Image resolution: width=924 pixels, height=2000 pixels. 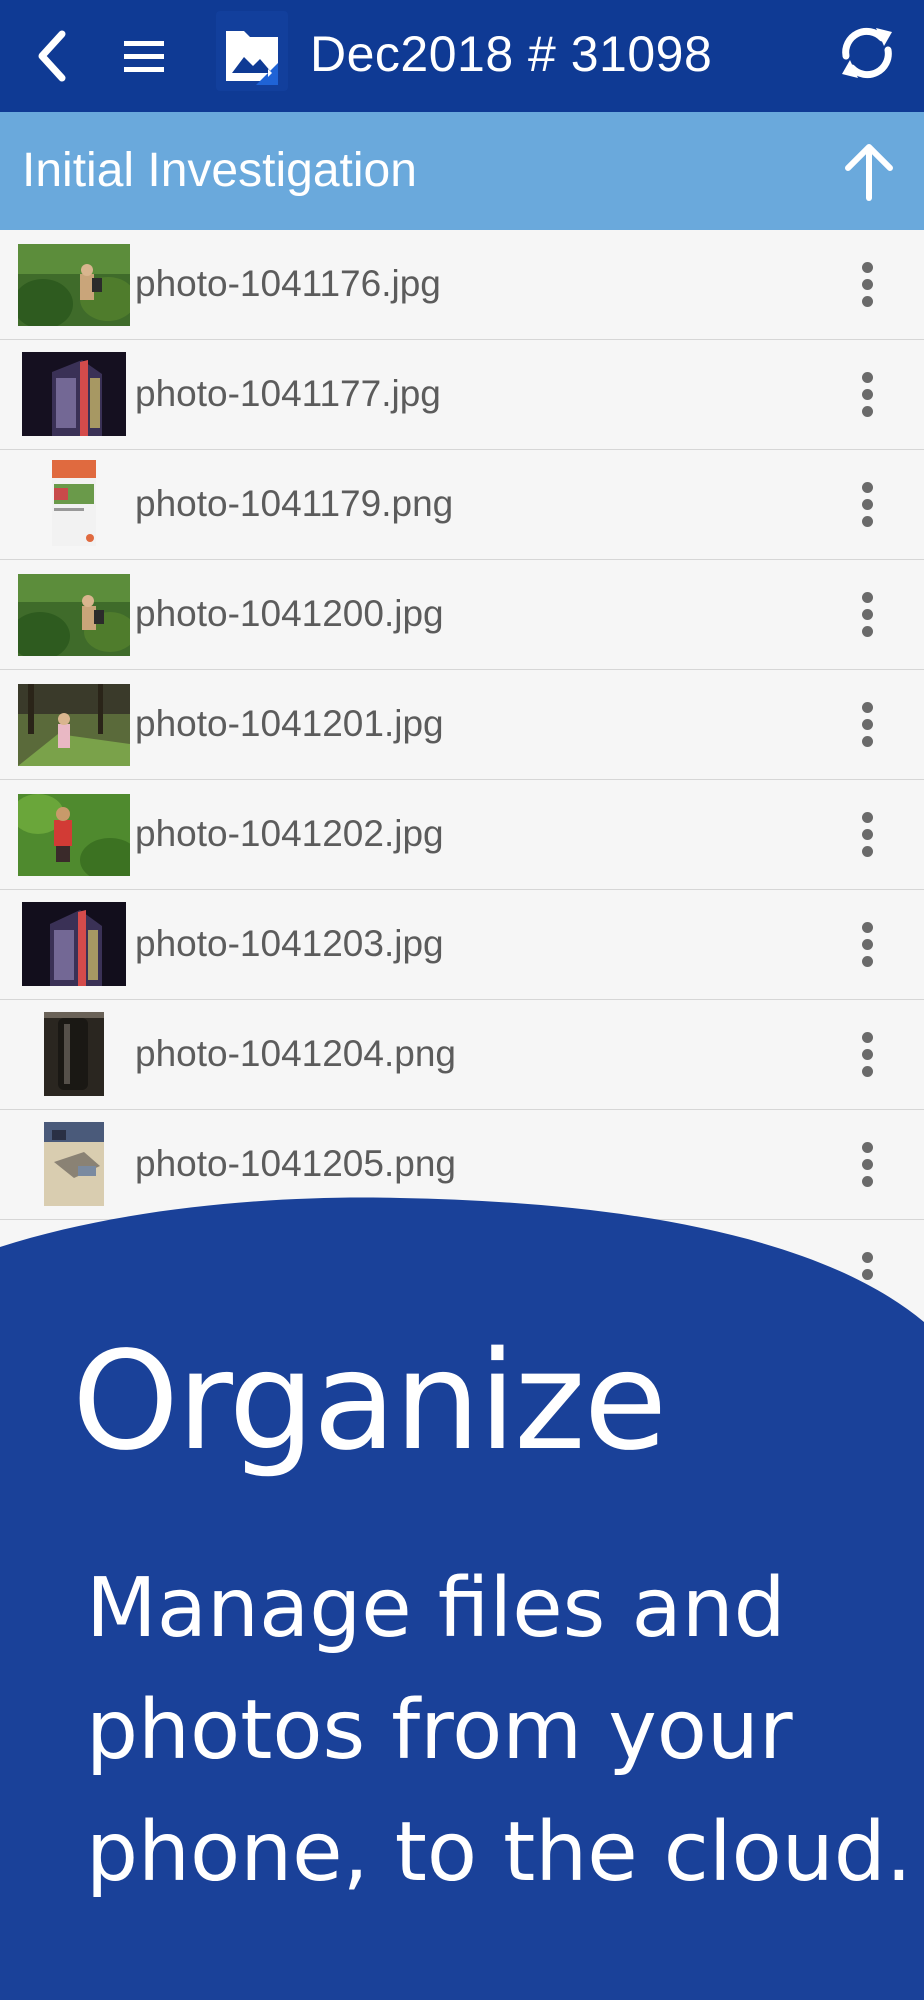 I want to click on top-app-bar: Dec2018 # 31098, so click(x=462, y=56).